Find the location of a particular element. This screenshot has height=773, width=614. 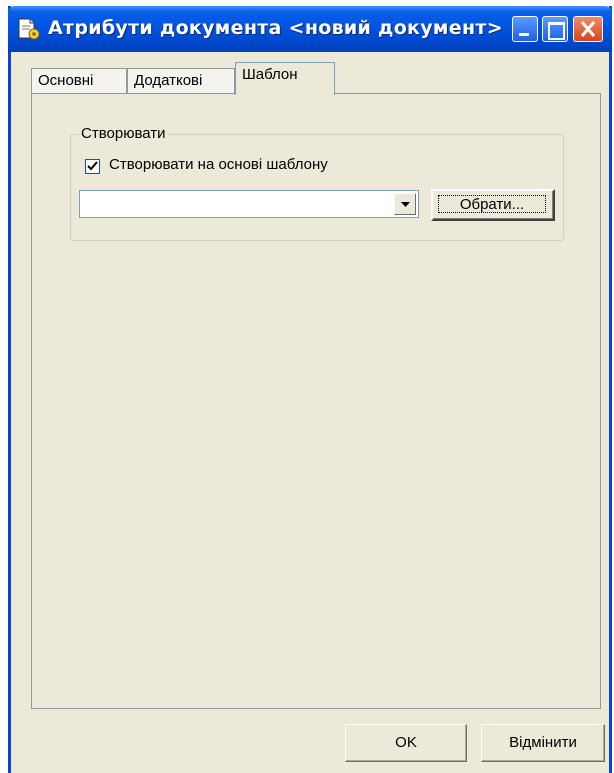

checkmark-icon is located at coordinates (92, 166).